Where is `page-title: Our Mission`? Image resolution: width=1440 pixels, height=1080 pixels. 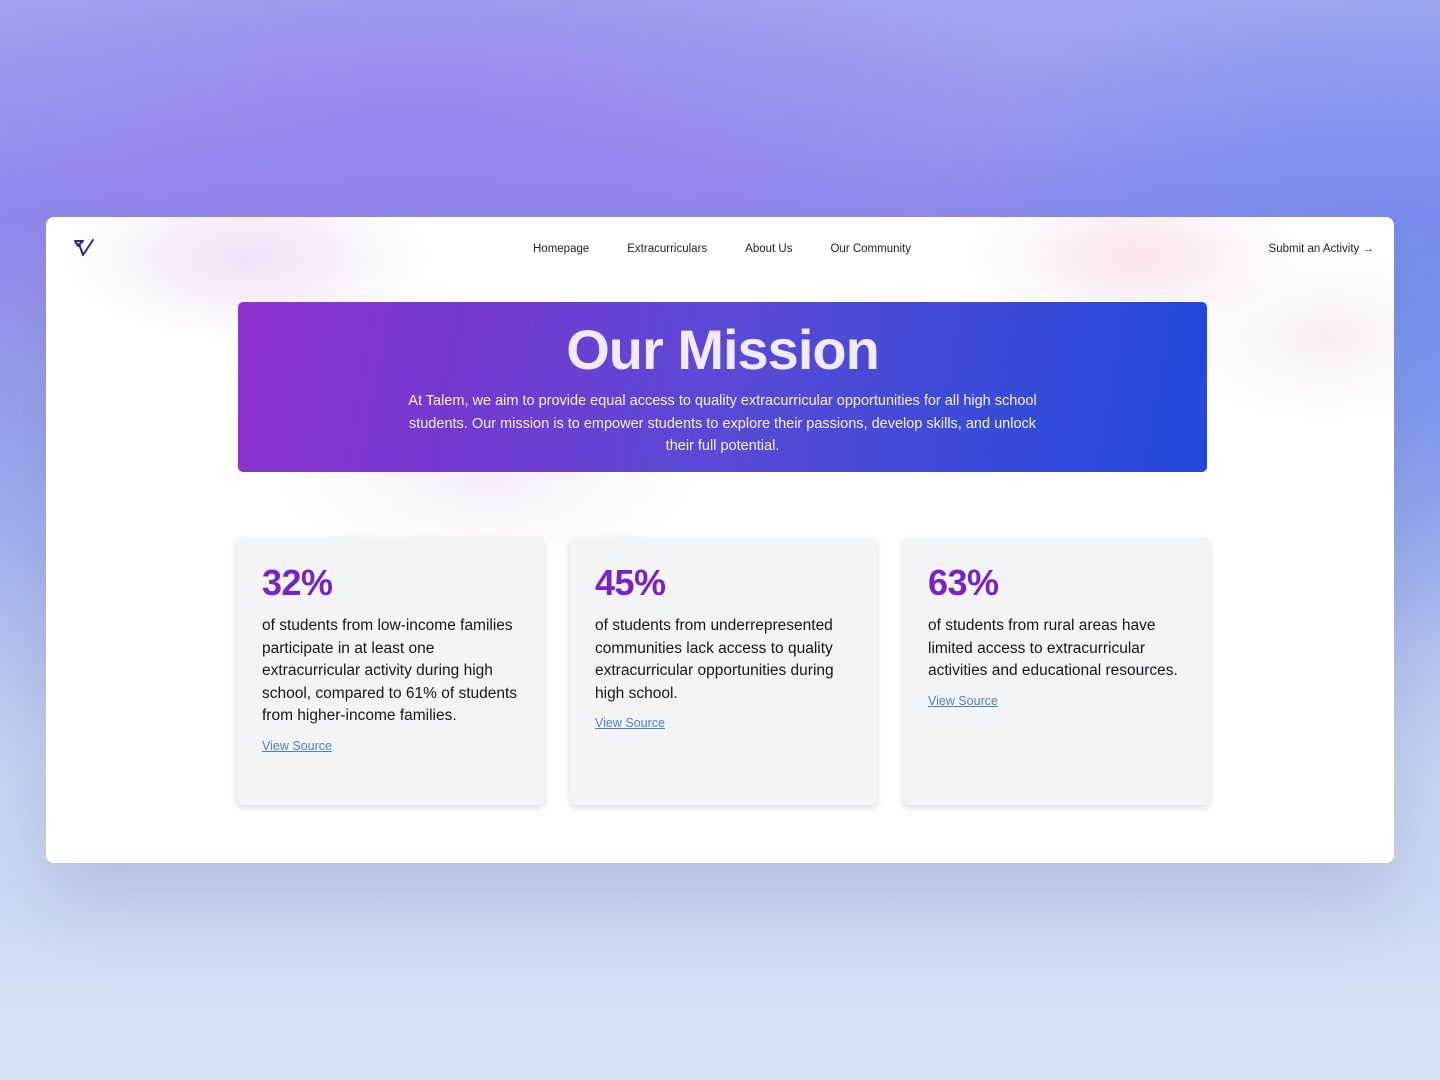
page-title: Our Mission is located at coordinates (723, 349).